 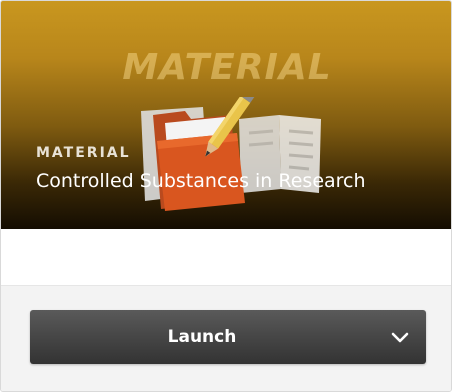 I want to click on launch-button-label: Launch, so click(x=202, y=337).